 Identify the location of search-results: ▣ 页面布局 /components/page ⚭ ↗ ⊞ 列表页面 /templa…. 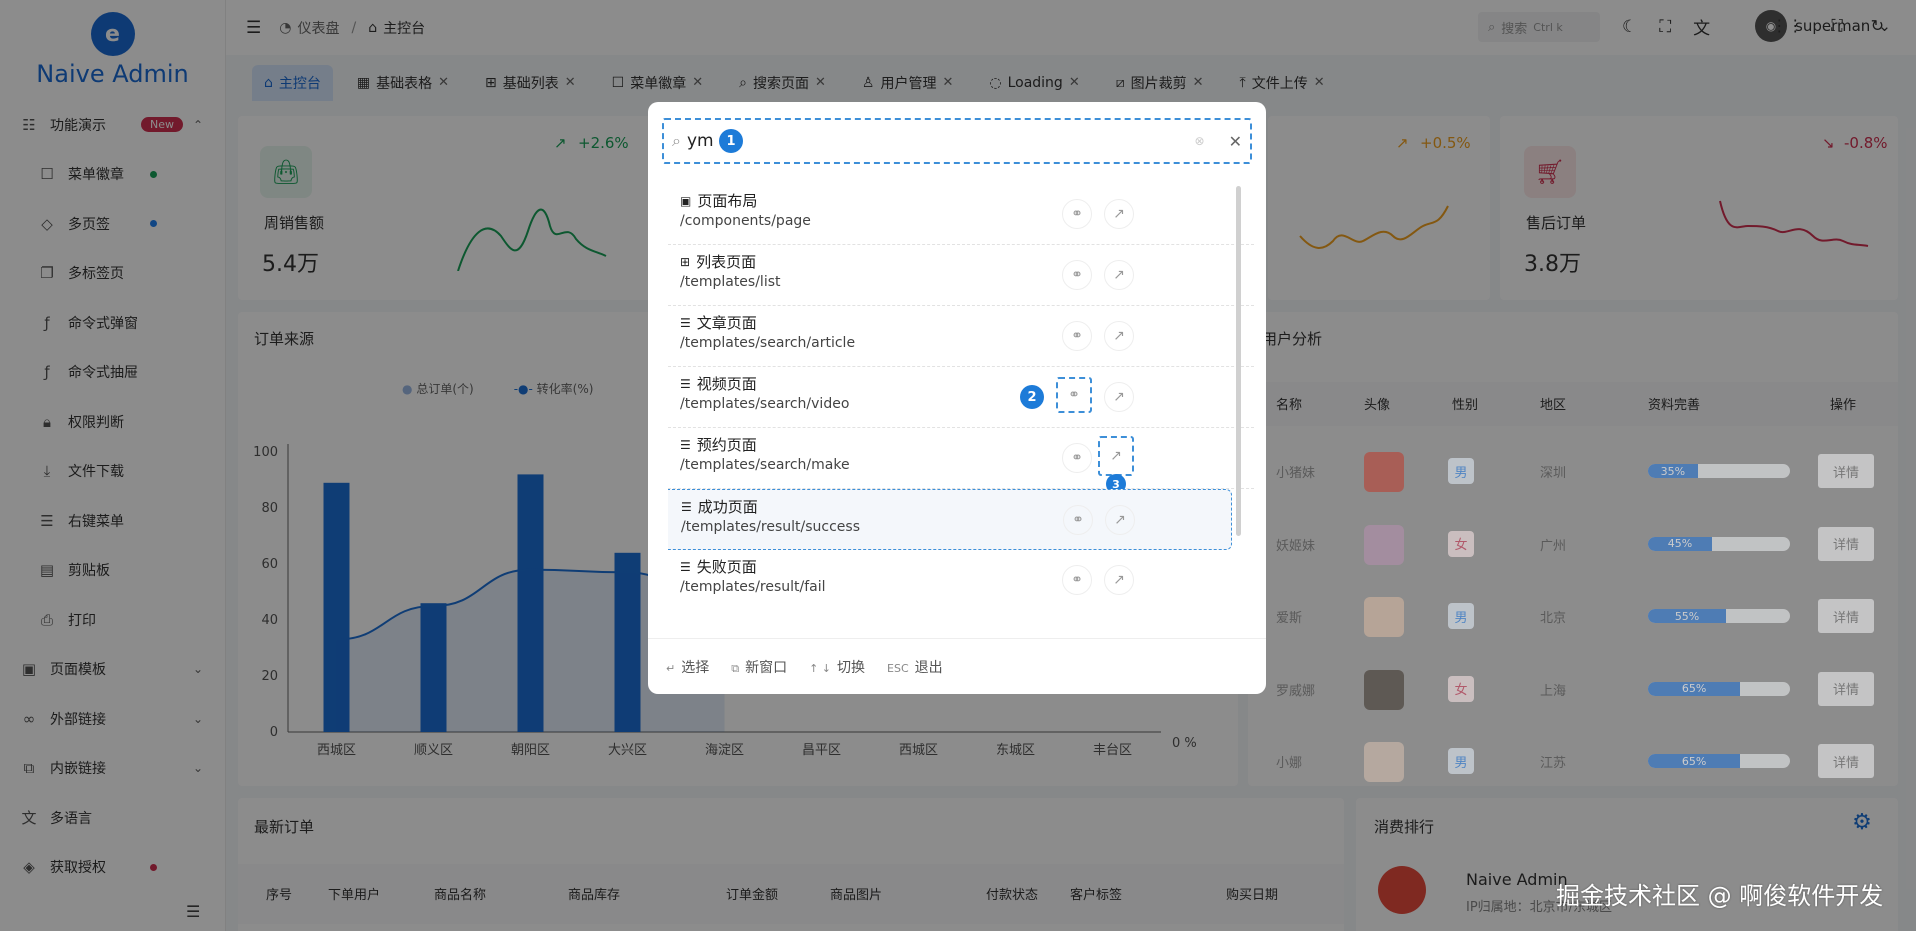
(961, 396).